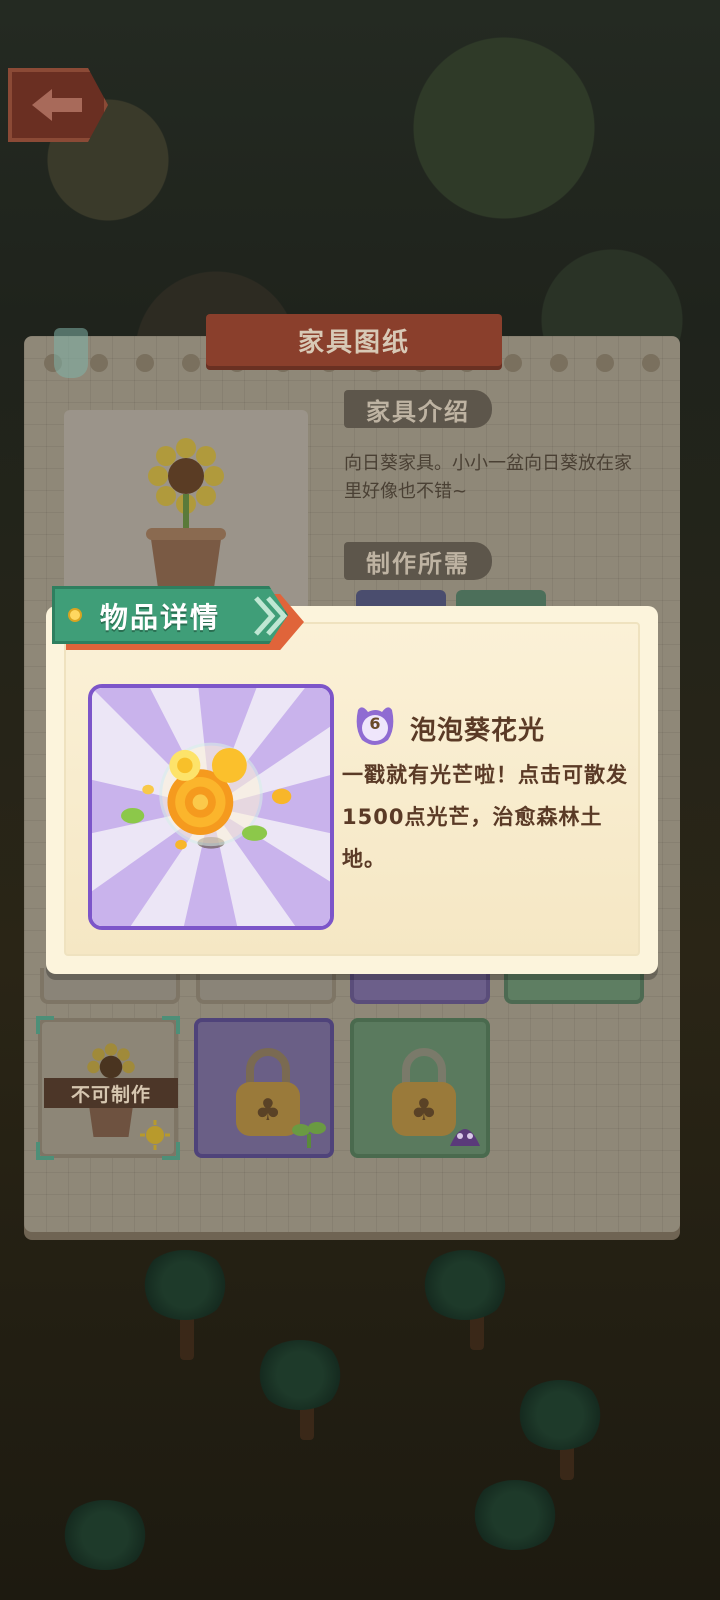 This screenshot has height=1600, width=720. Describe the element at coordinates (111, 1093) in the screenshot. I see `cannot-craft-label: 不可制作` at that location.